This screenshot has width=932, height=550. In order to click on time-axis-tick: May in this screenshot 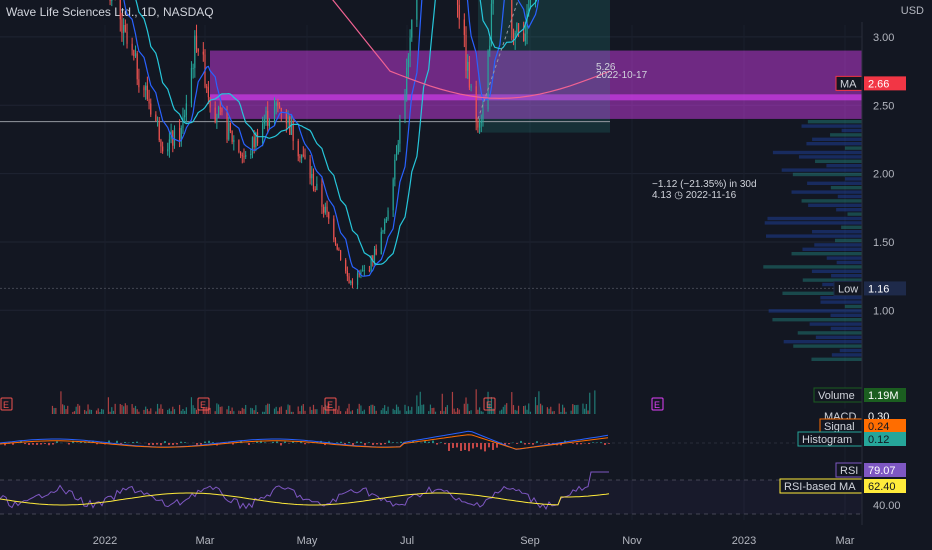, I will do `click(307, 541)`.